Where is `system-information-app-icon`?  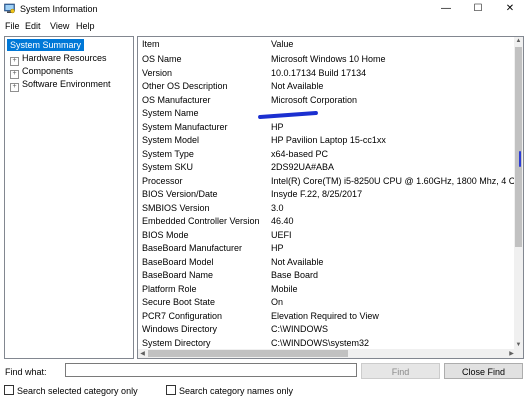 system-information-app-icon is located at coordinates (9, 8).